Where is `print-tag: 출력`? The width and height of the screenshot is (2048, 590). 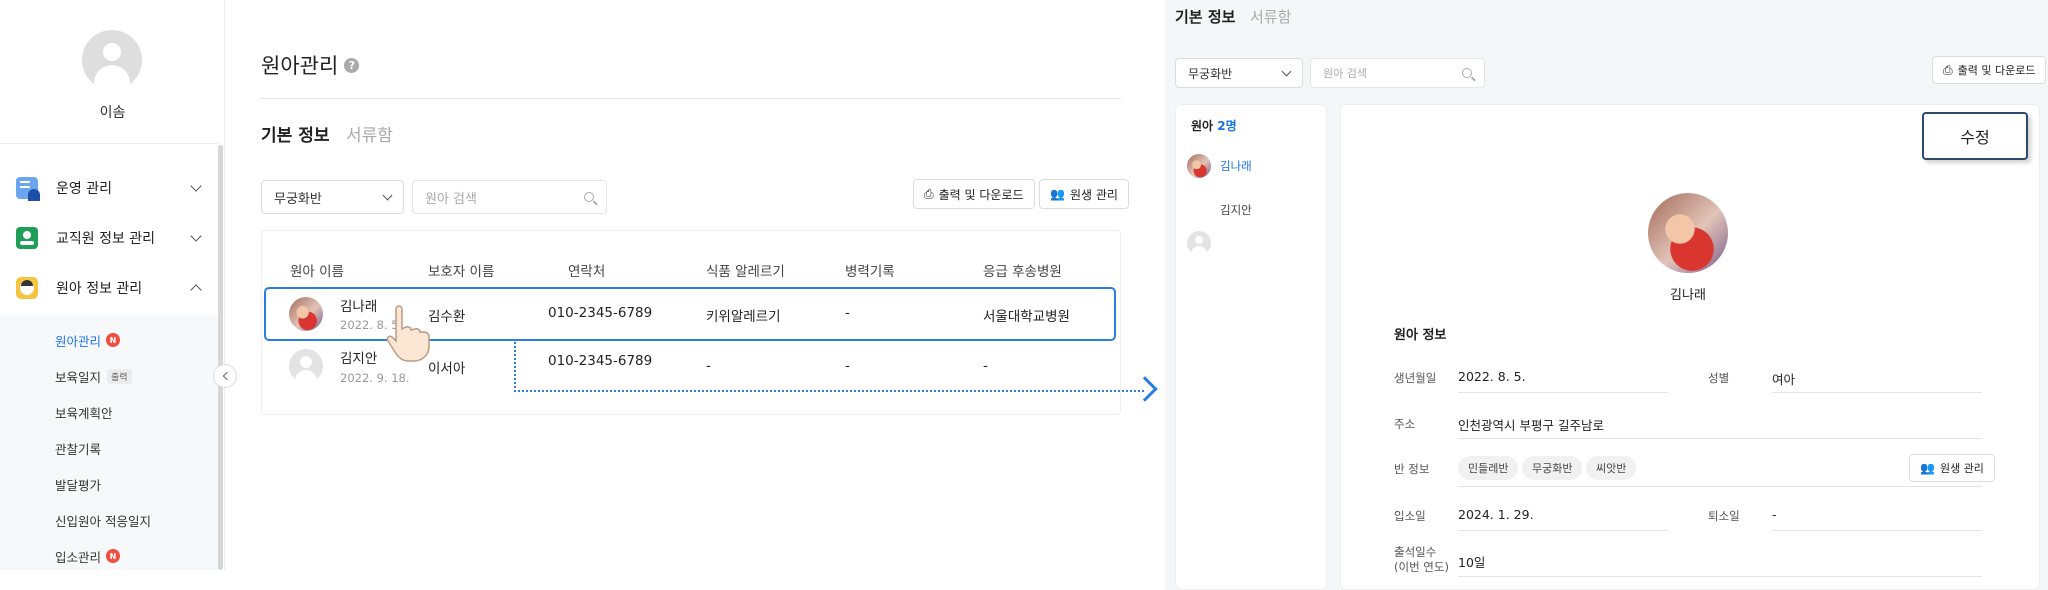
print-tag: 출력 is located at coordinates (119, 376).